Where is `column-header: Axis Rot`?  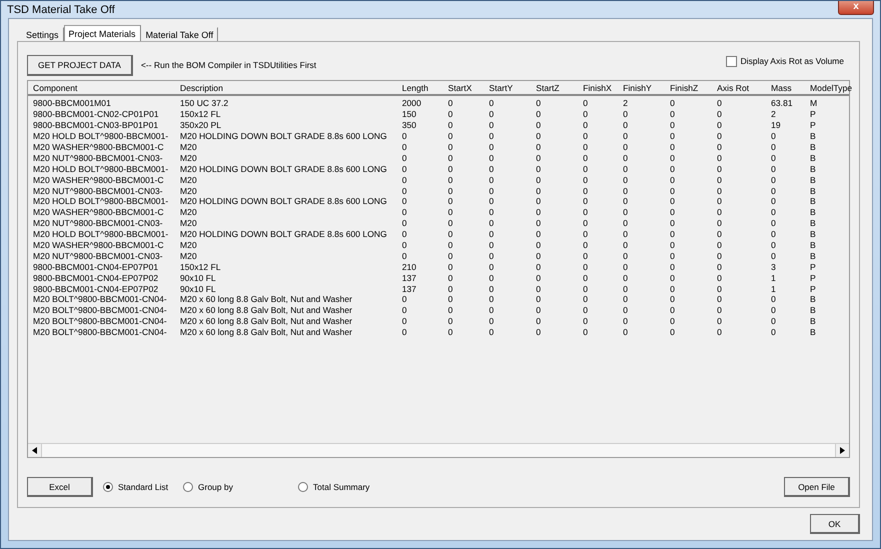 column-header: Axis Rot is located at coordinates (744, 87).